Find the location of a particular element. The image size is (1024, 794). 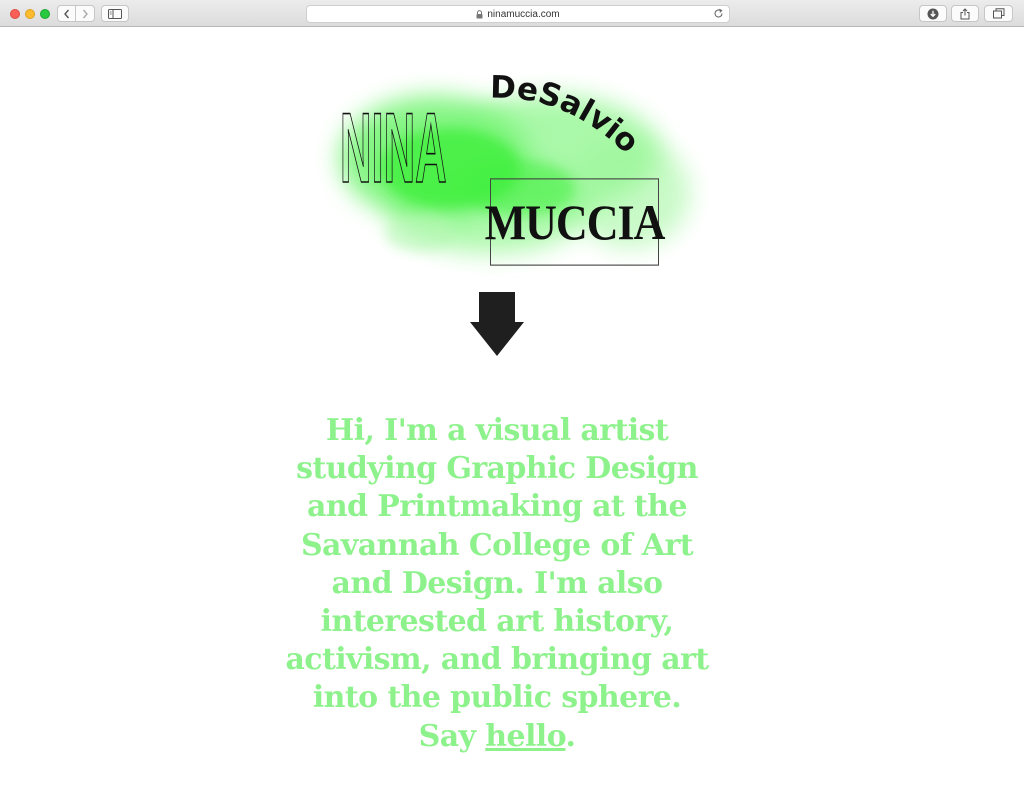

bio-line-say-hello: Say hello. is located at coordinates (497, 737).